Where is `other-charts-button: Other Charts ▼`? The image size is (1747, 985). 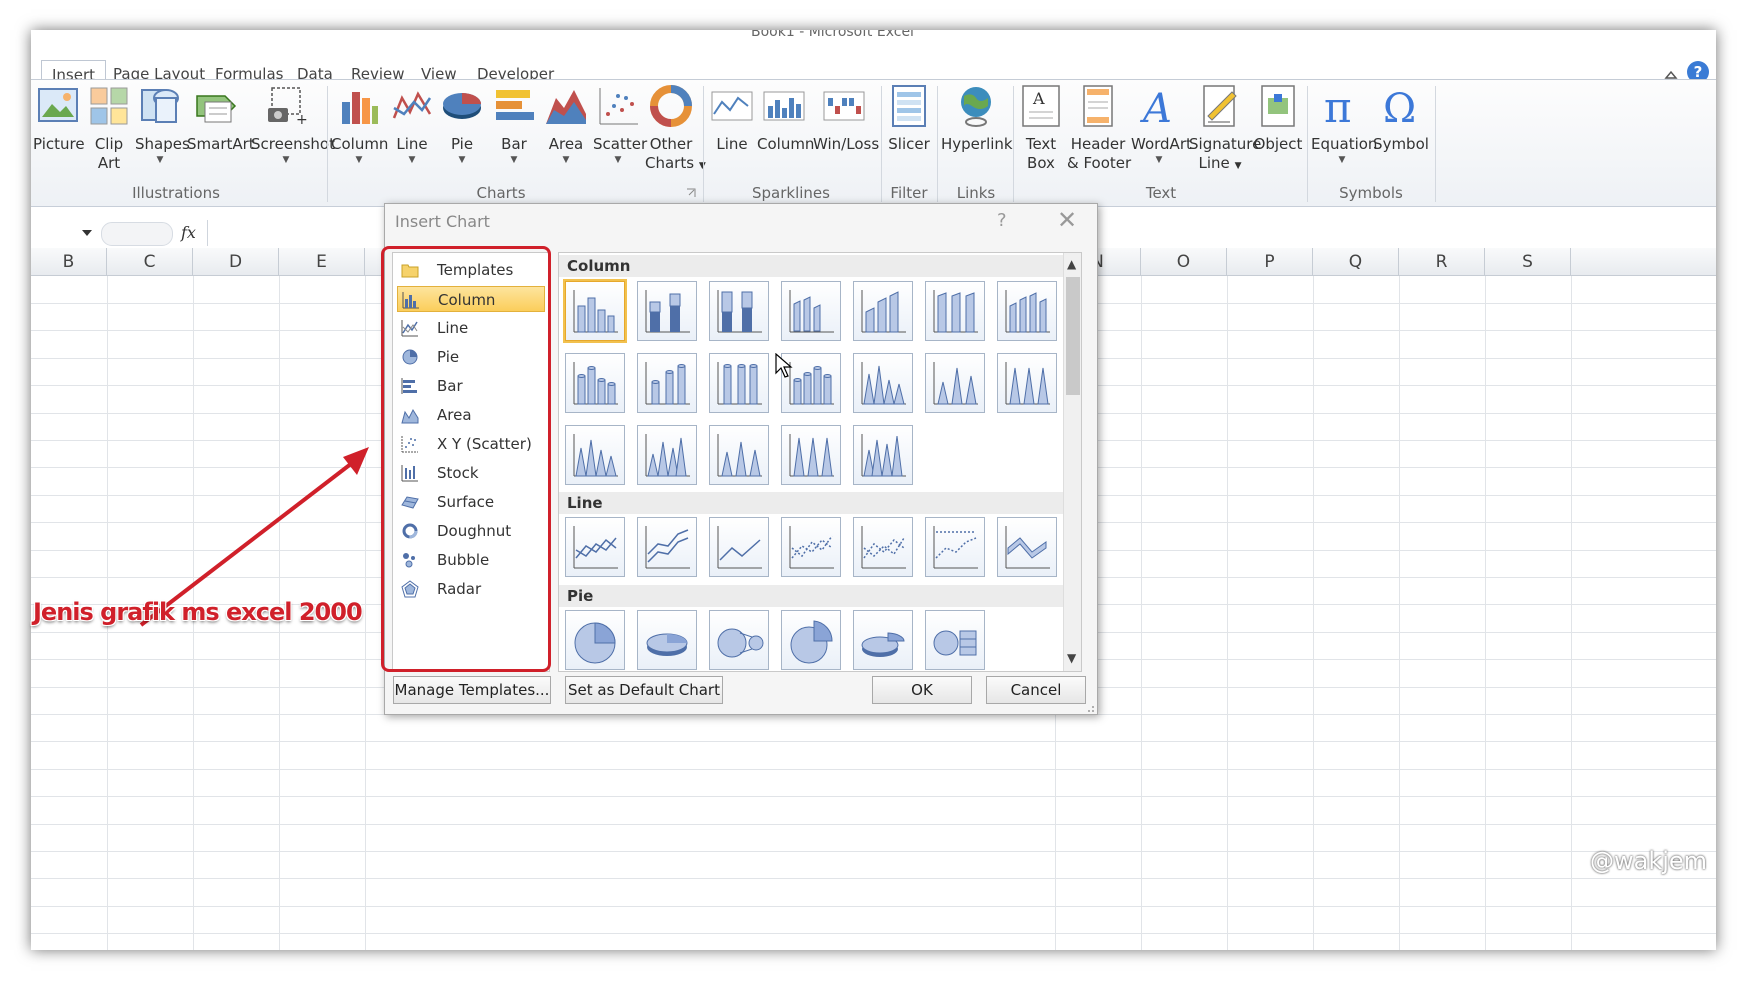
other-charts-button: Other Charts ▼ is located at coordinates (675, 128).